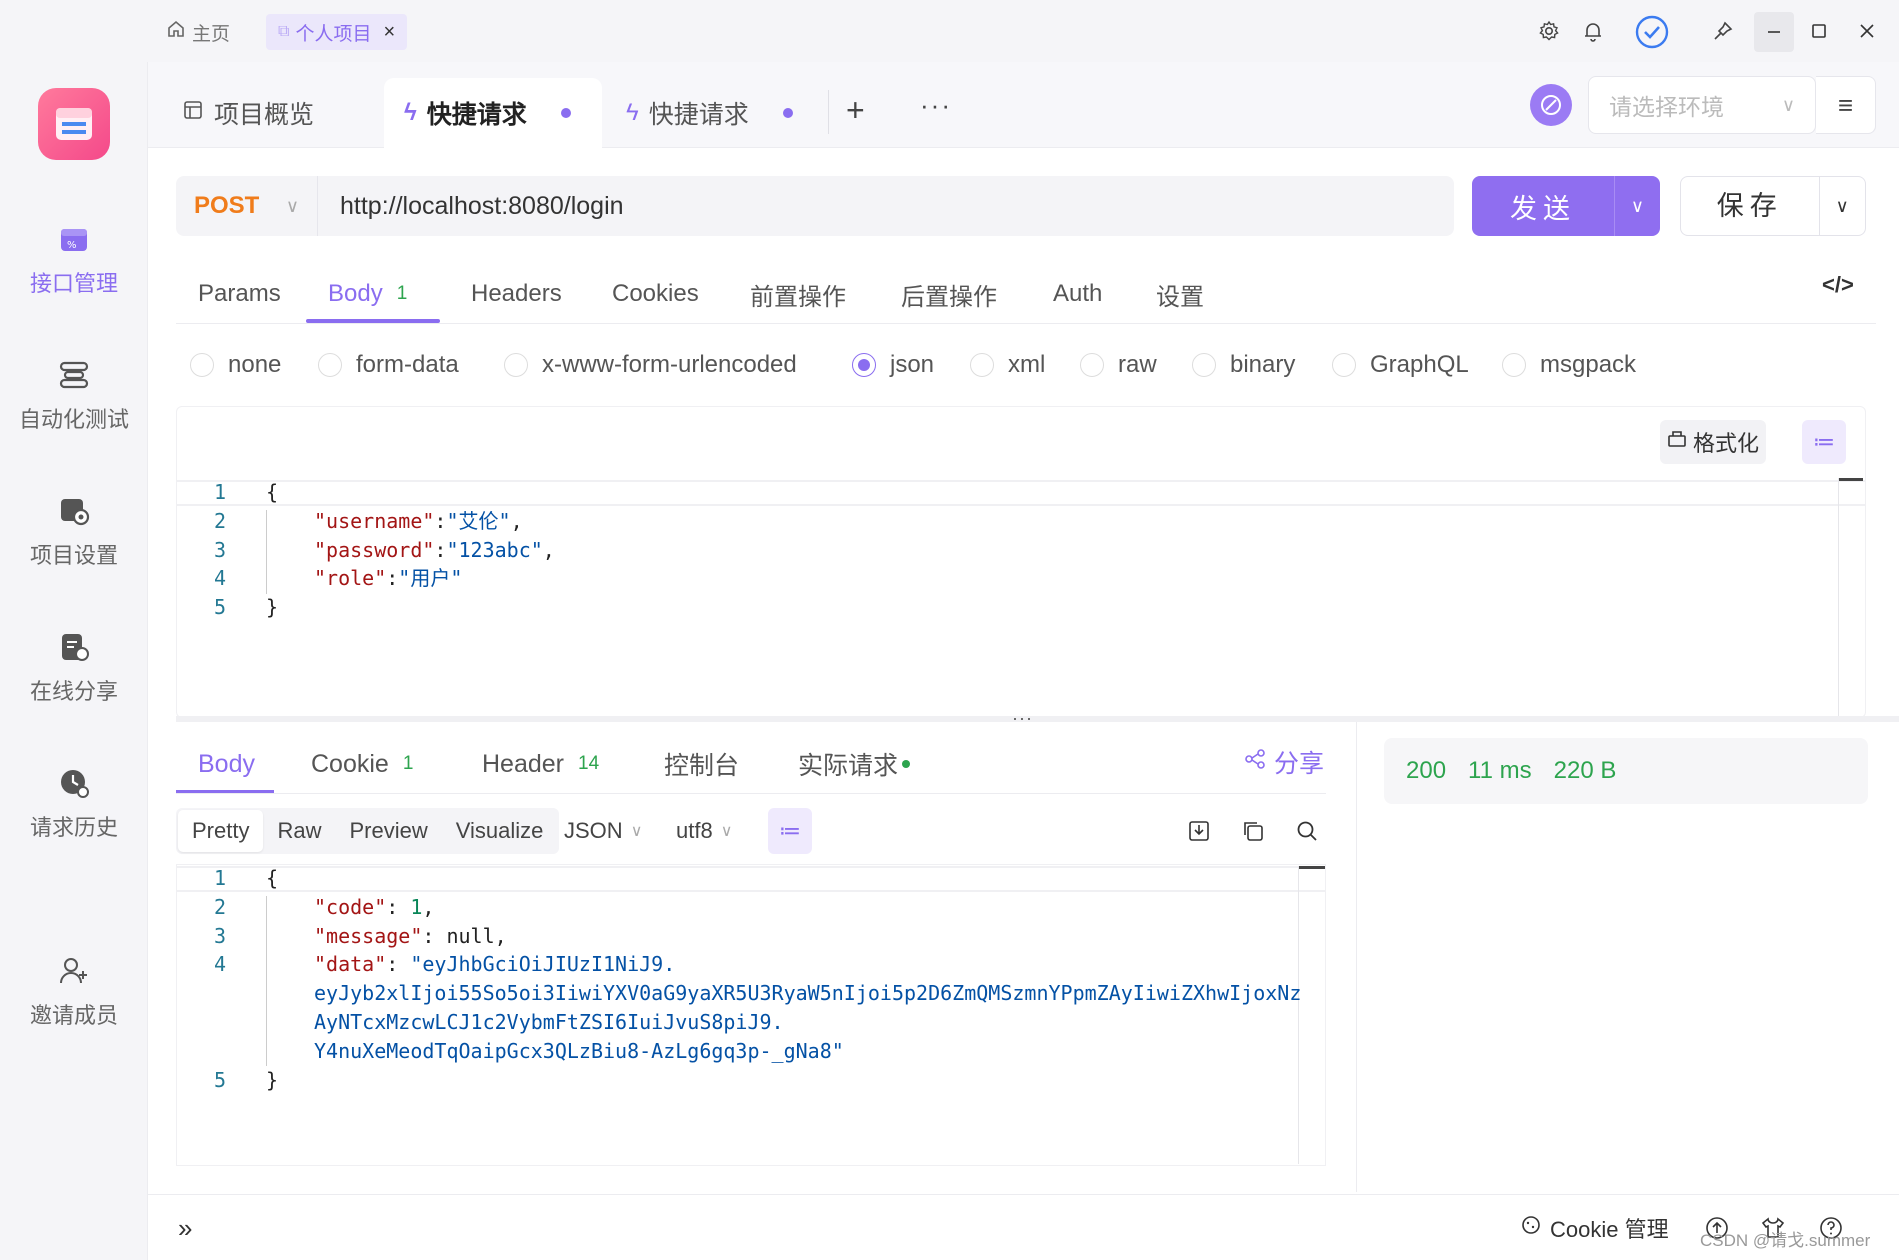 This screenshot has height=1260, width=1899. What do you see at coordinates (350, 763) in the screenshot?
I see `tab-label: Cookie` at bounding box center [350, 763].